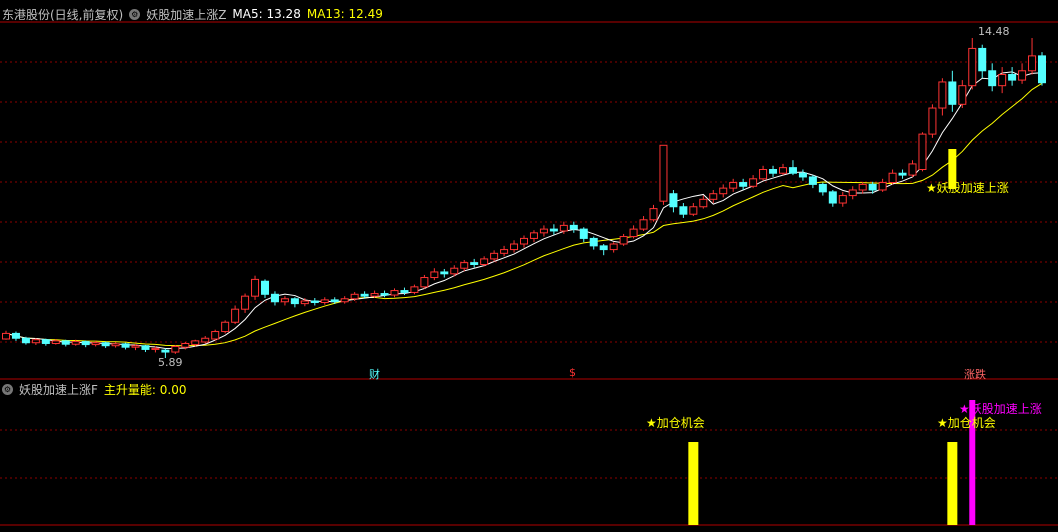  I want to click on marker-dollar: $, so click(572, 372).